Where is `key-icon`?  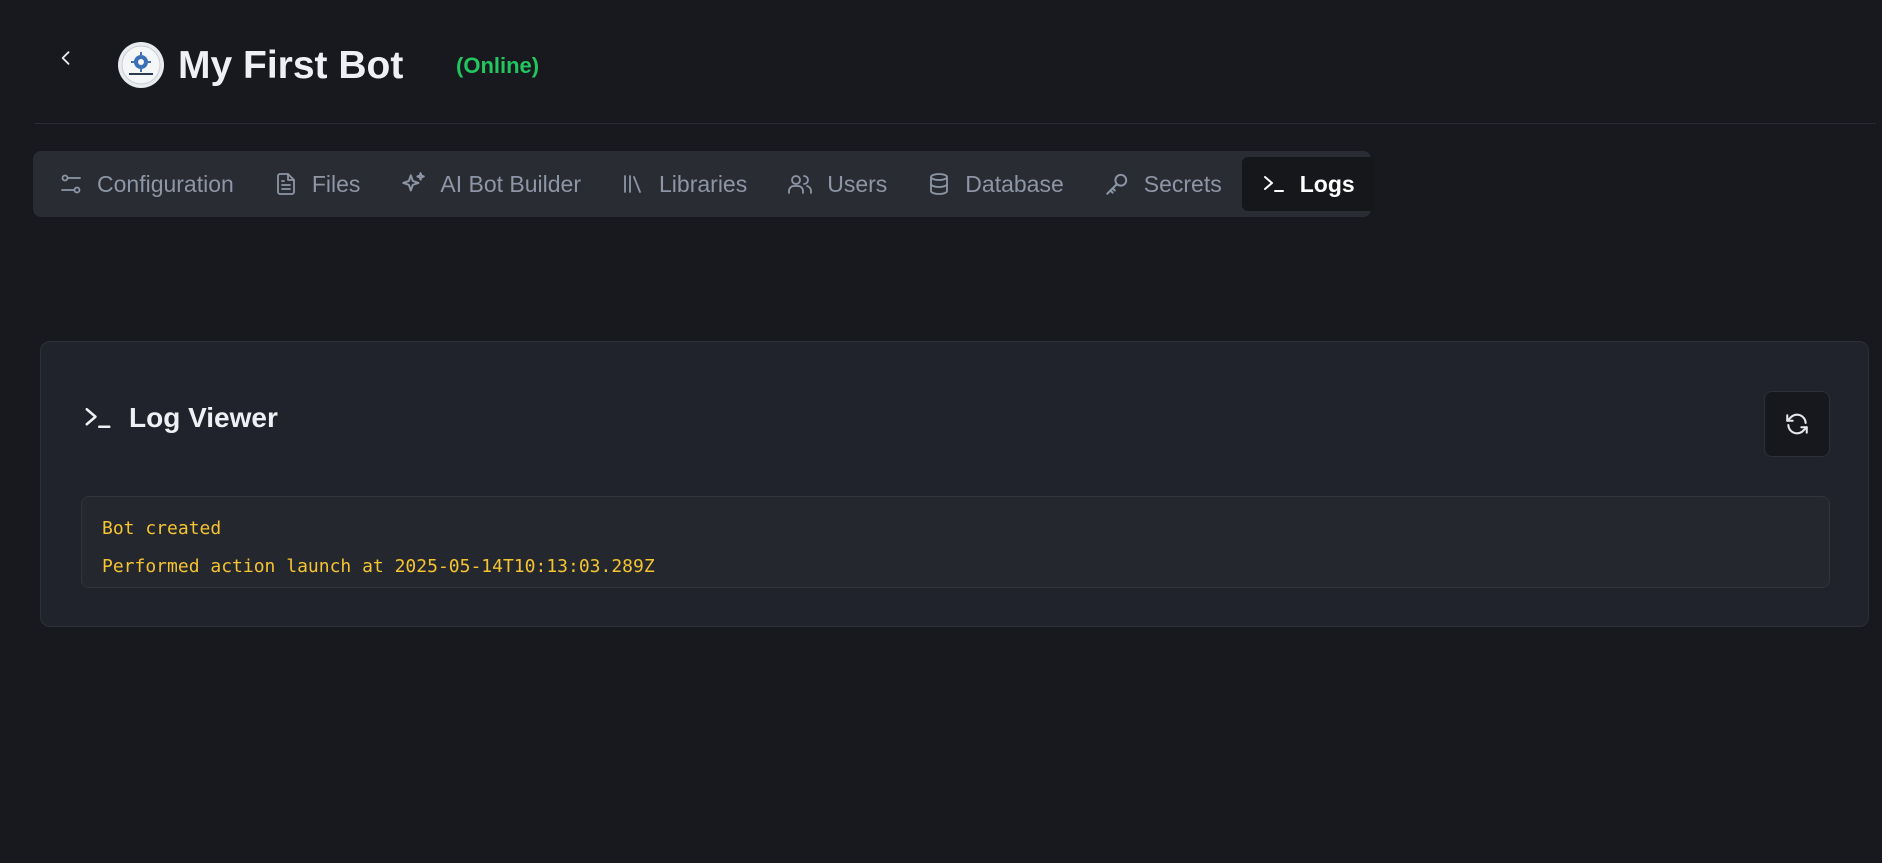
key-icon is located at coordinates (1116, 184).